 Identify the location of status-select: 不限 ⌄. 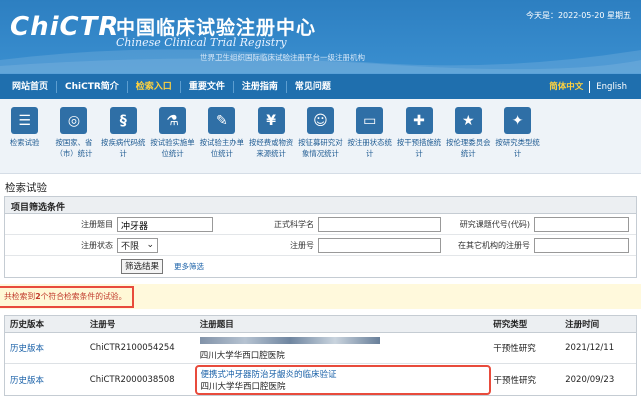
(137, 245).